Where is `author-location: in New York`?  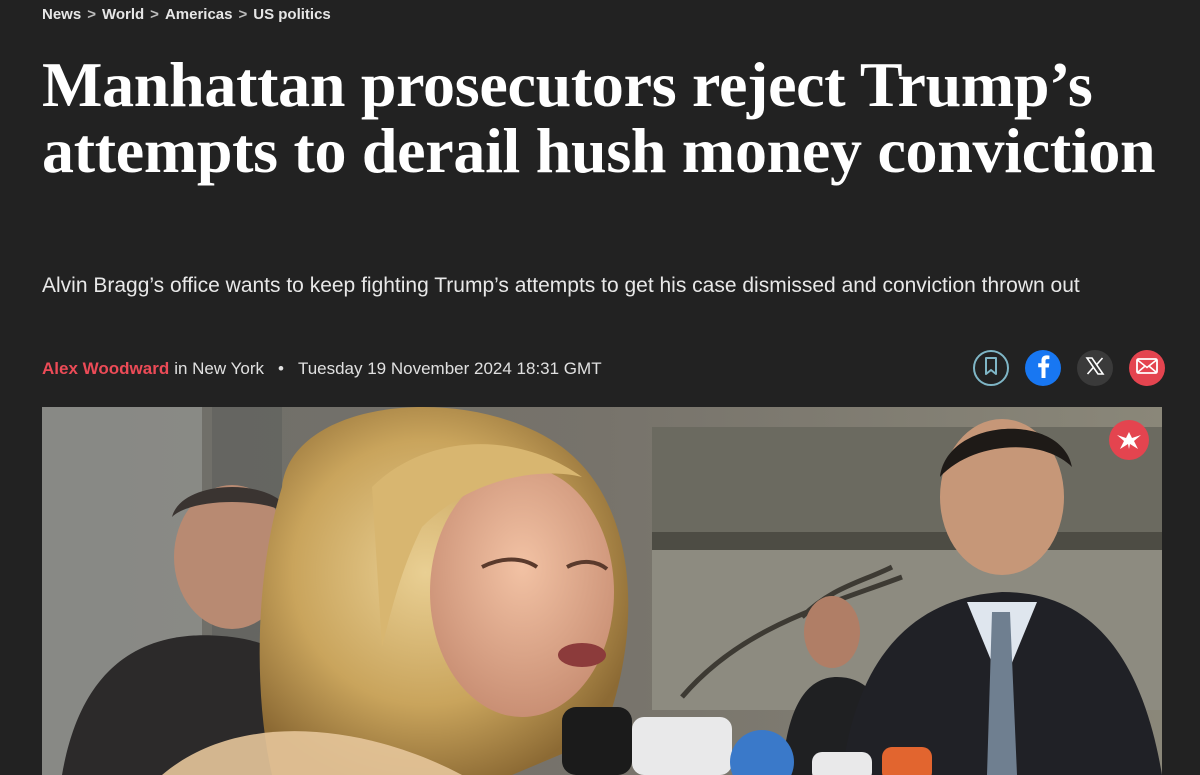
author-location: in New York is located at coordinates (219, 368).